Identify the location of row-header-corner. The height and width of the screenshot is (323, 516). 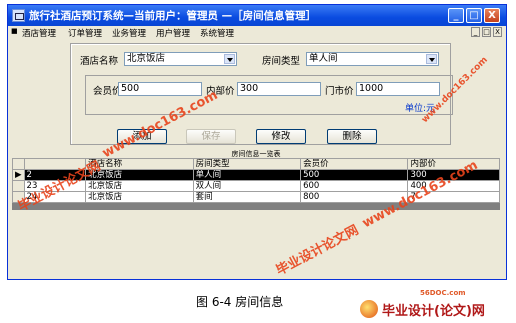
(18, 164).